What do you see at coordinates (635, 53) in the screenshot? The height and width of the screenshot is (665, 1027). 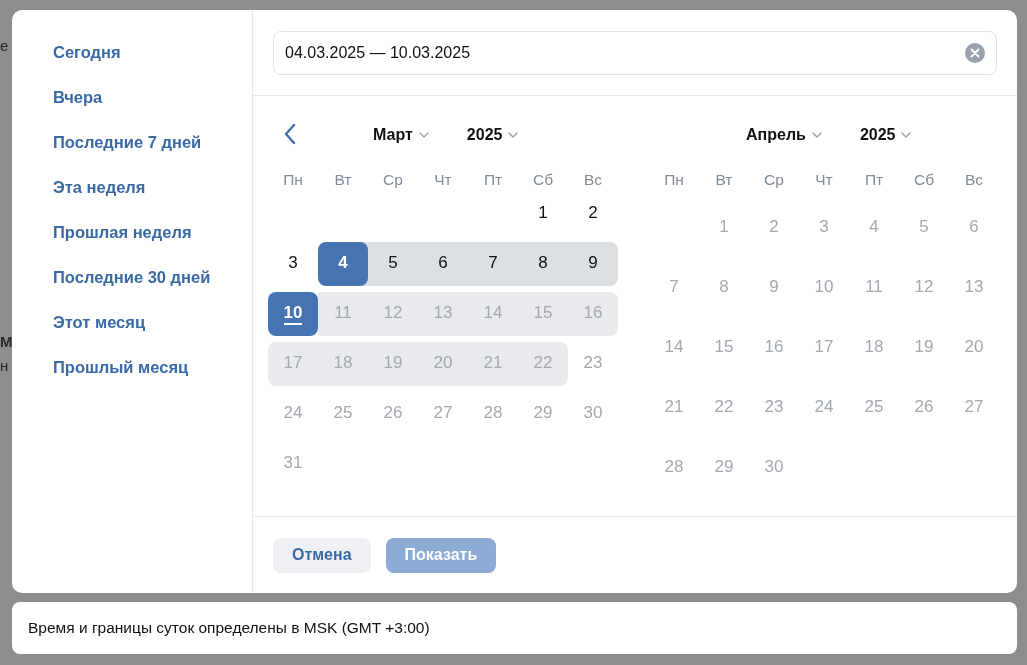 I see `date-range-field: 04.03.2025 — 10.03.2025` at bounding box center [635, 53].